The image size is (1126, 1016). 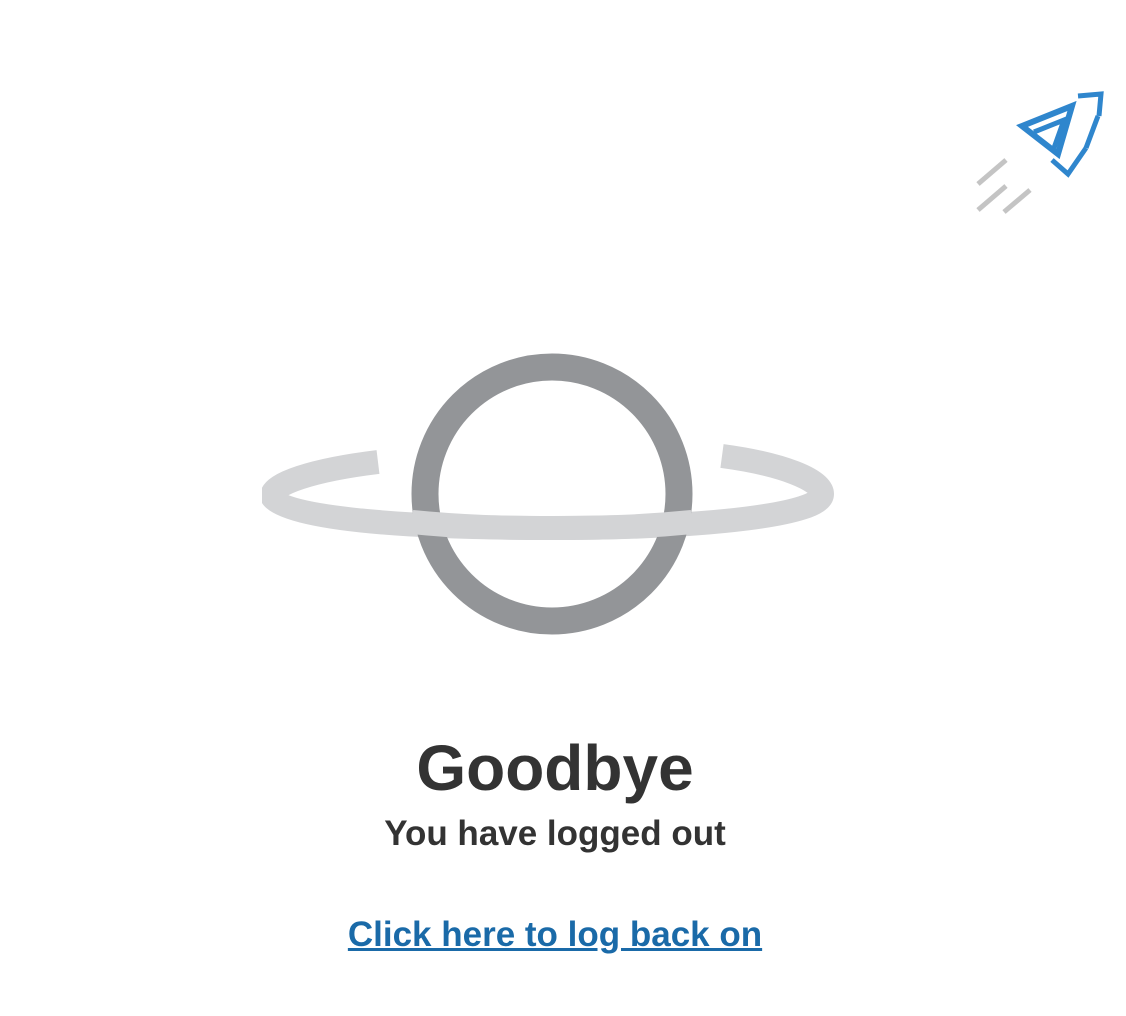 What do you see at coordinates (1040, 152) in the screenshot?
I see `rocket-icon` at bounding box center [1040, 152].